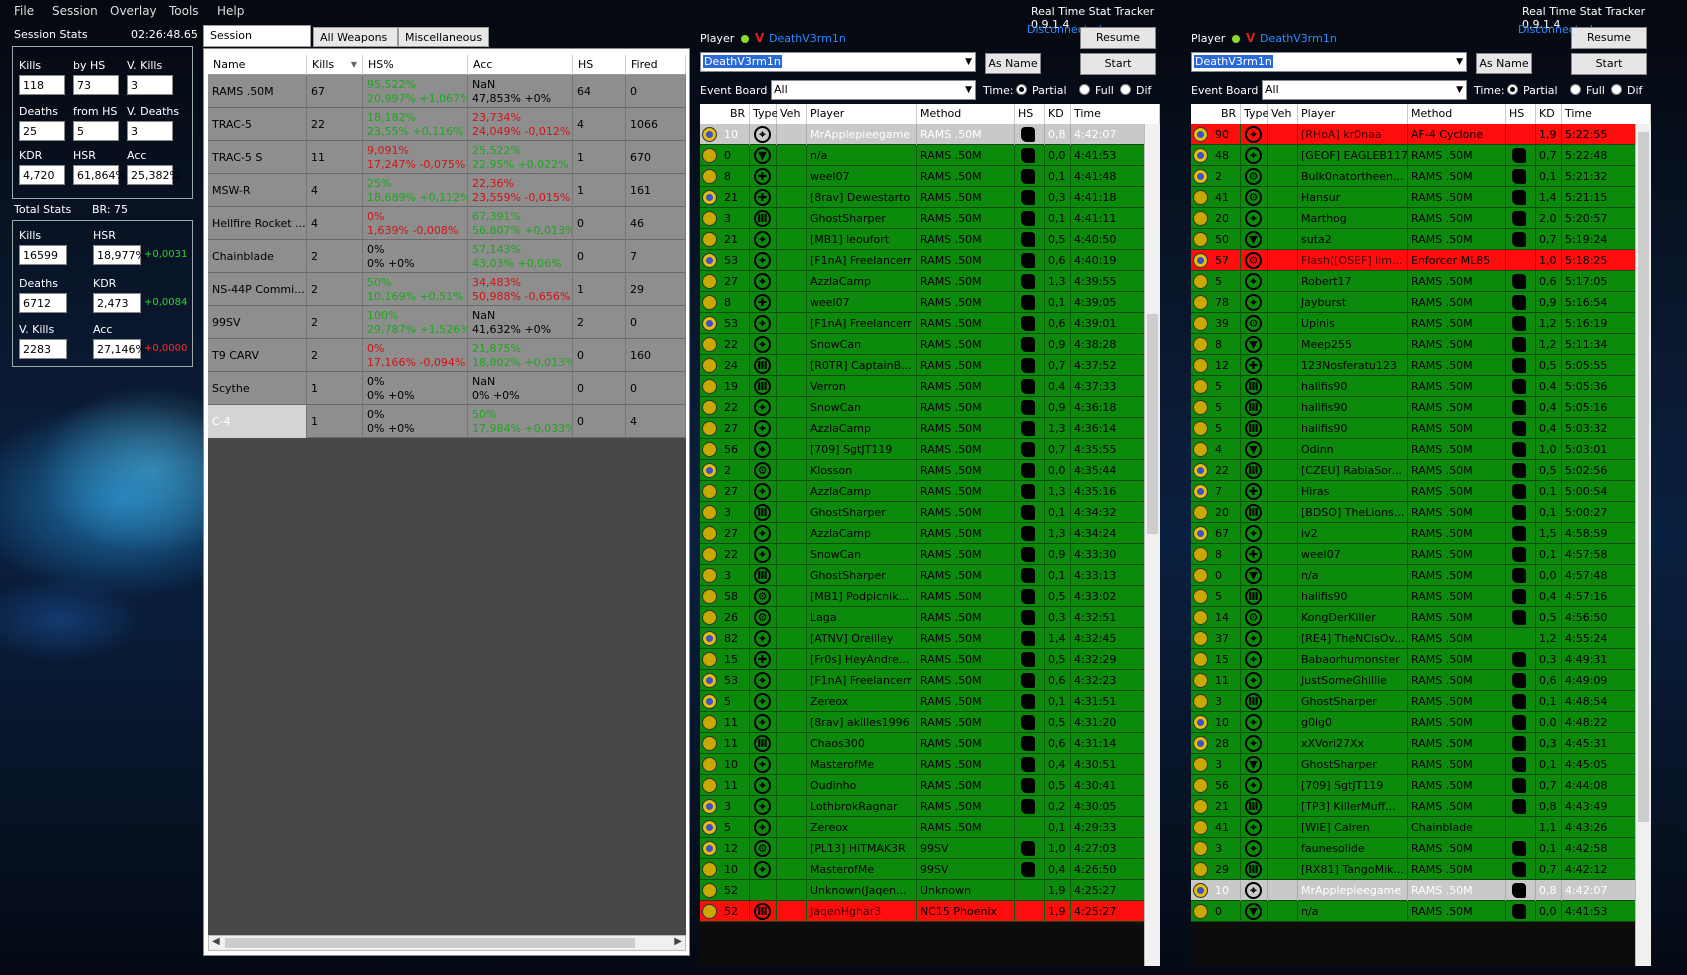  What do you see at coordinates (1421, 743) in the screenshot?
I see `event-row: 28 ⌖ xXVori27Xx RAMS .50M 0,3 4:45:31` at bounding box center [1421, 743].